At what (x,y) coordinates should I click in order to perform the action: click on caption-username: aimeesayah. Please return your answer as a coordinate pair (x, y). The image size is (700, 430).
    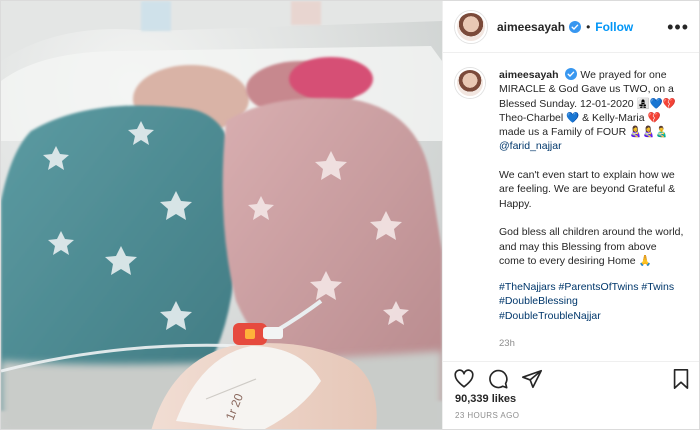
    Looking at the image, I should click on (529, 75).